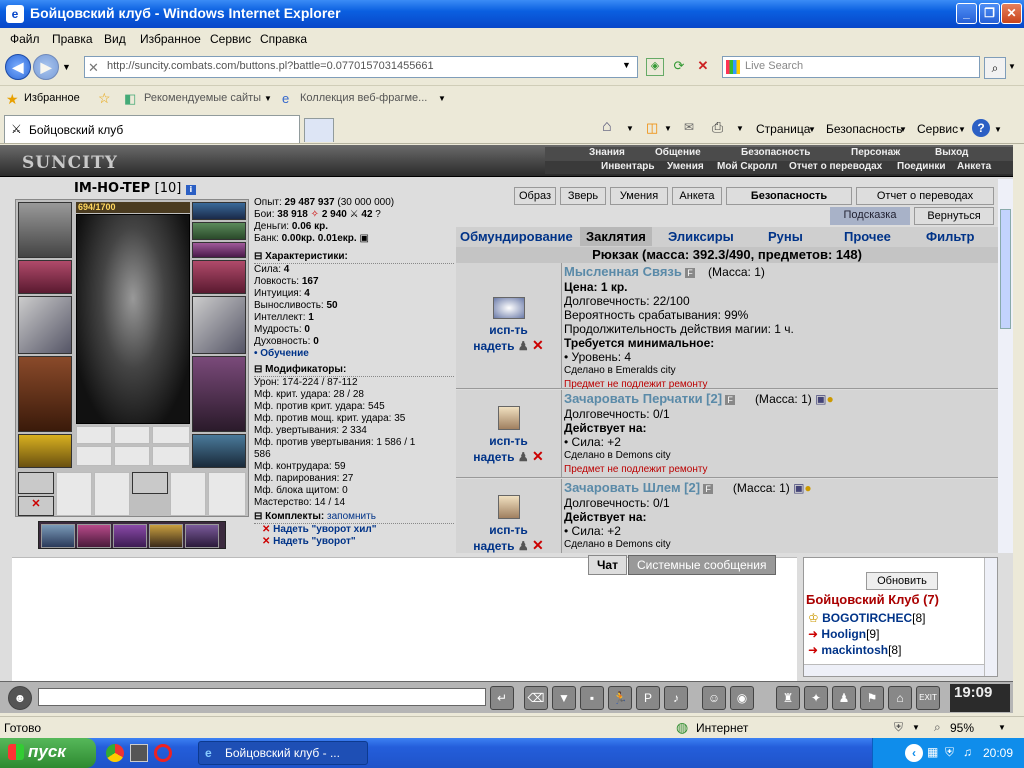 The image size is (1024, 768). I want to click on quest-icon: ⚑, so click(872, 698).